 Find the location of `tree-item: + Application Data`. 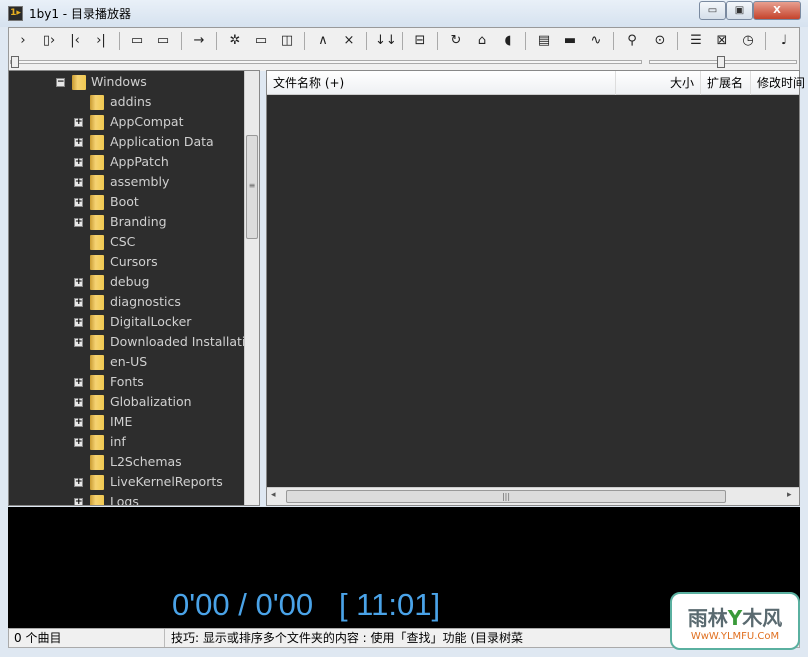

tree-item: + Application Data is located at coordinates (126, 142).